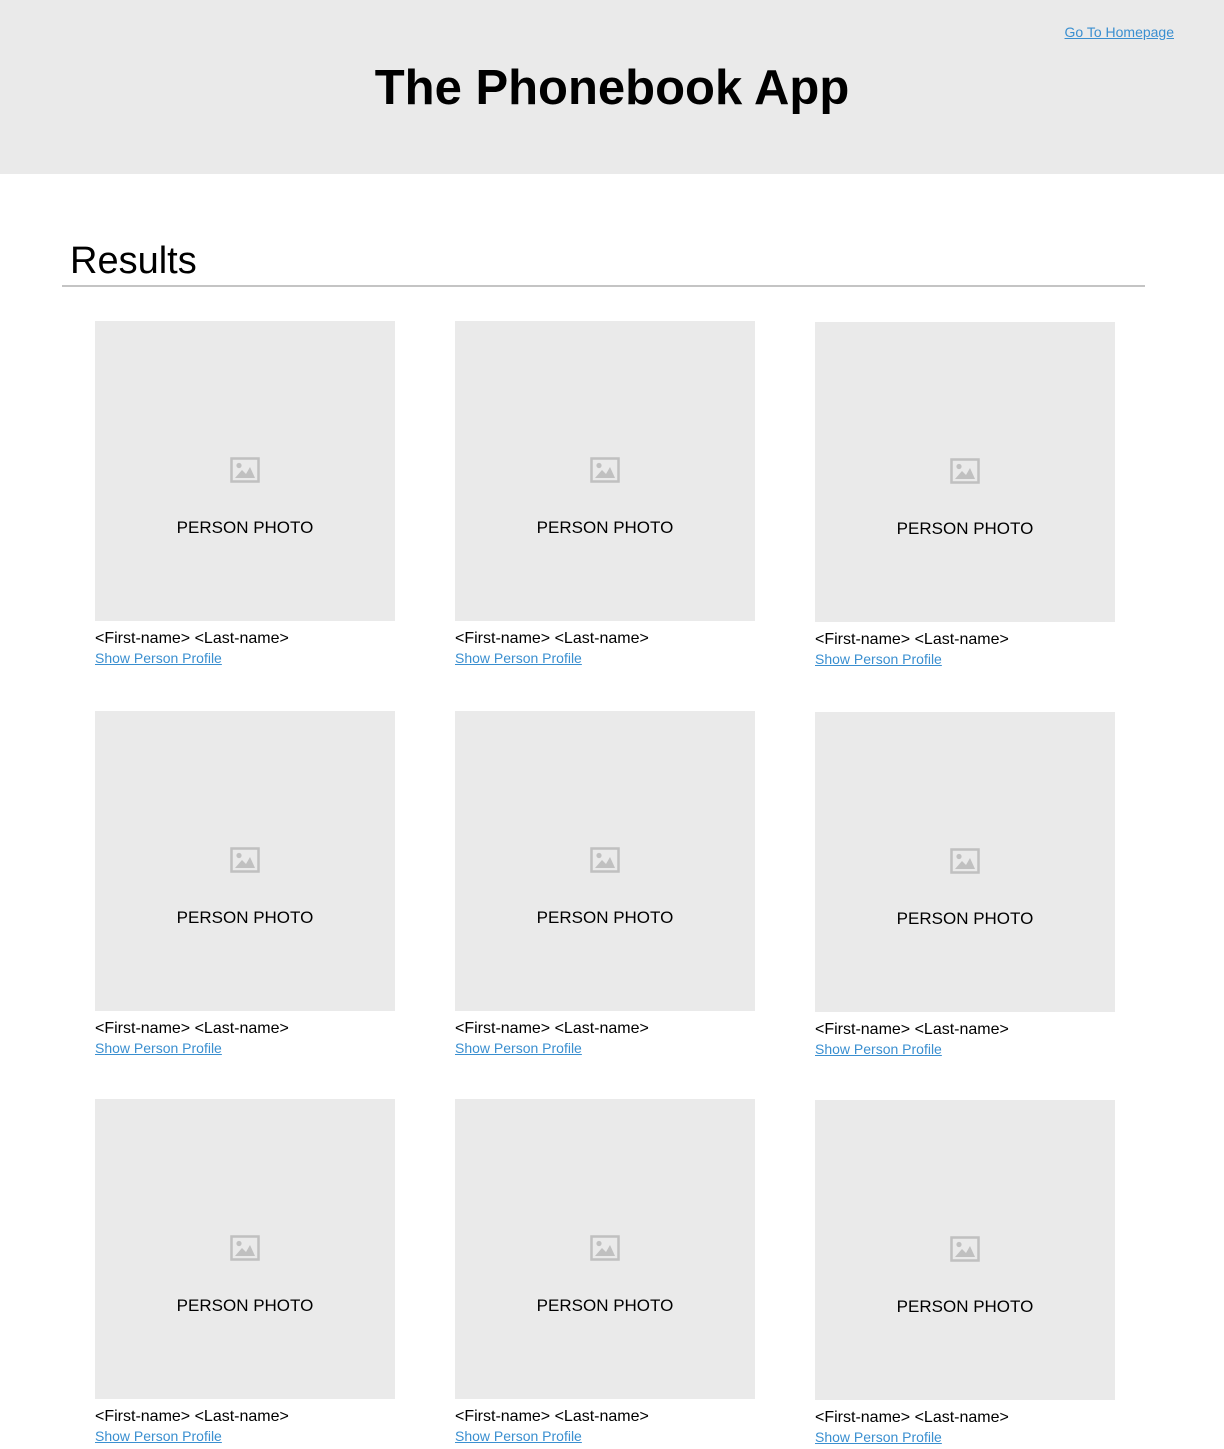 The height and width of the screenshot is (1449, 1224). I want to click on go-to-homepage-link: Go To Homepage, so click(1119, 32).